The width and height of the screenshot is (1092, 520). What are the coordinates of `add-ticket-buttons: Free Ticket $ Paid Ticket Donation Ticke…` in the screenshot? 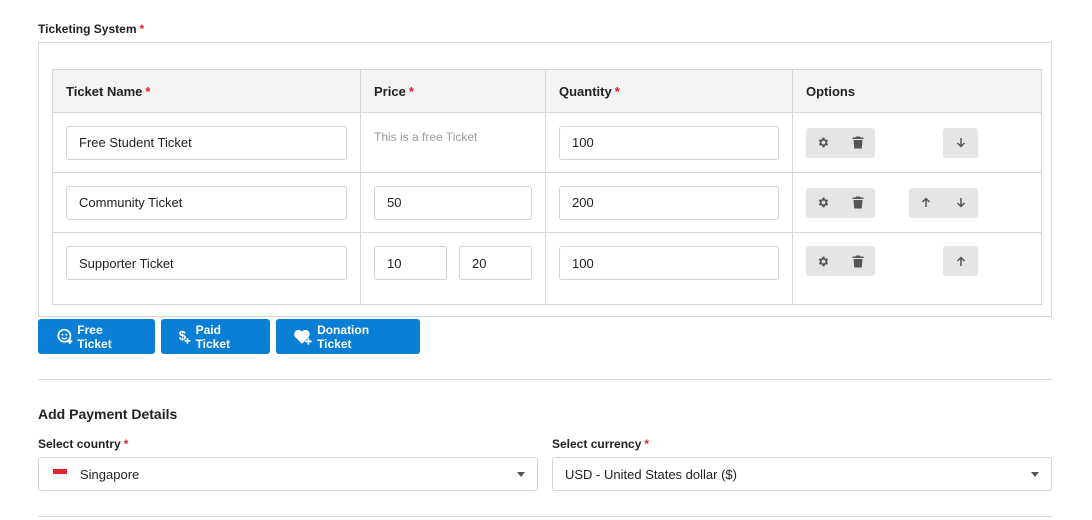 It's located at (229, 336).